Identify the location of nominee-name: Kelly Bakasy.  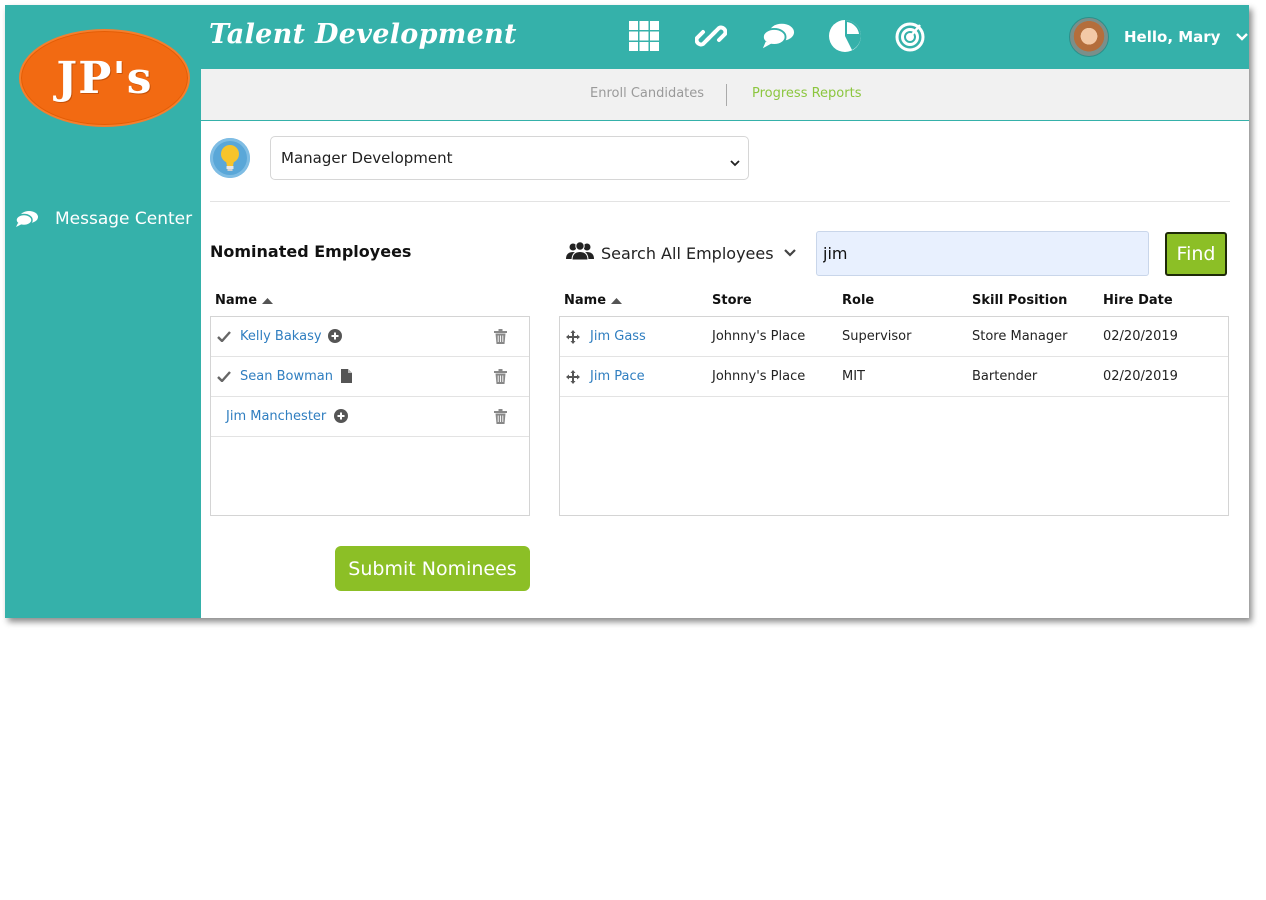
(281, 336).